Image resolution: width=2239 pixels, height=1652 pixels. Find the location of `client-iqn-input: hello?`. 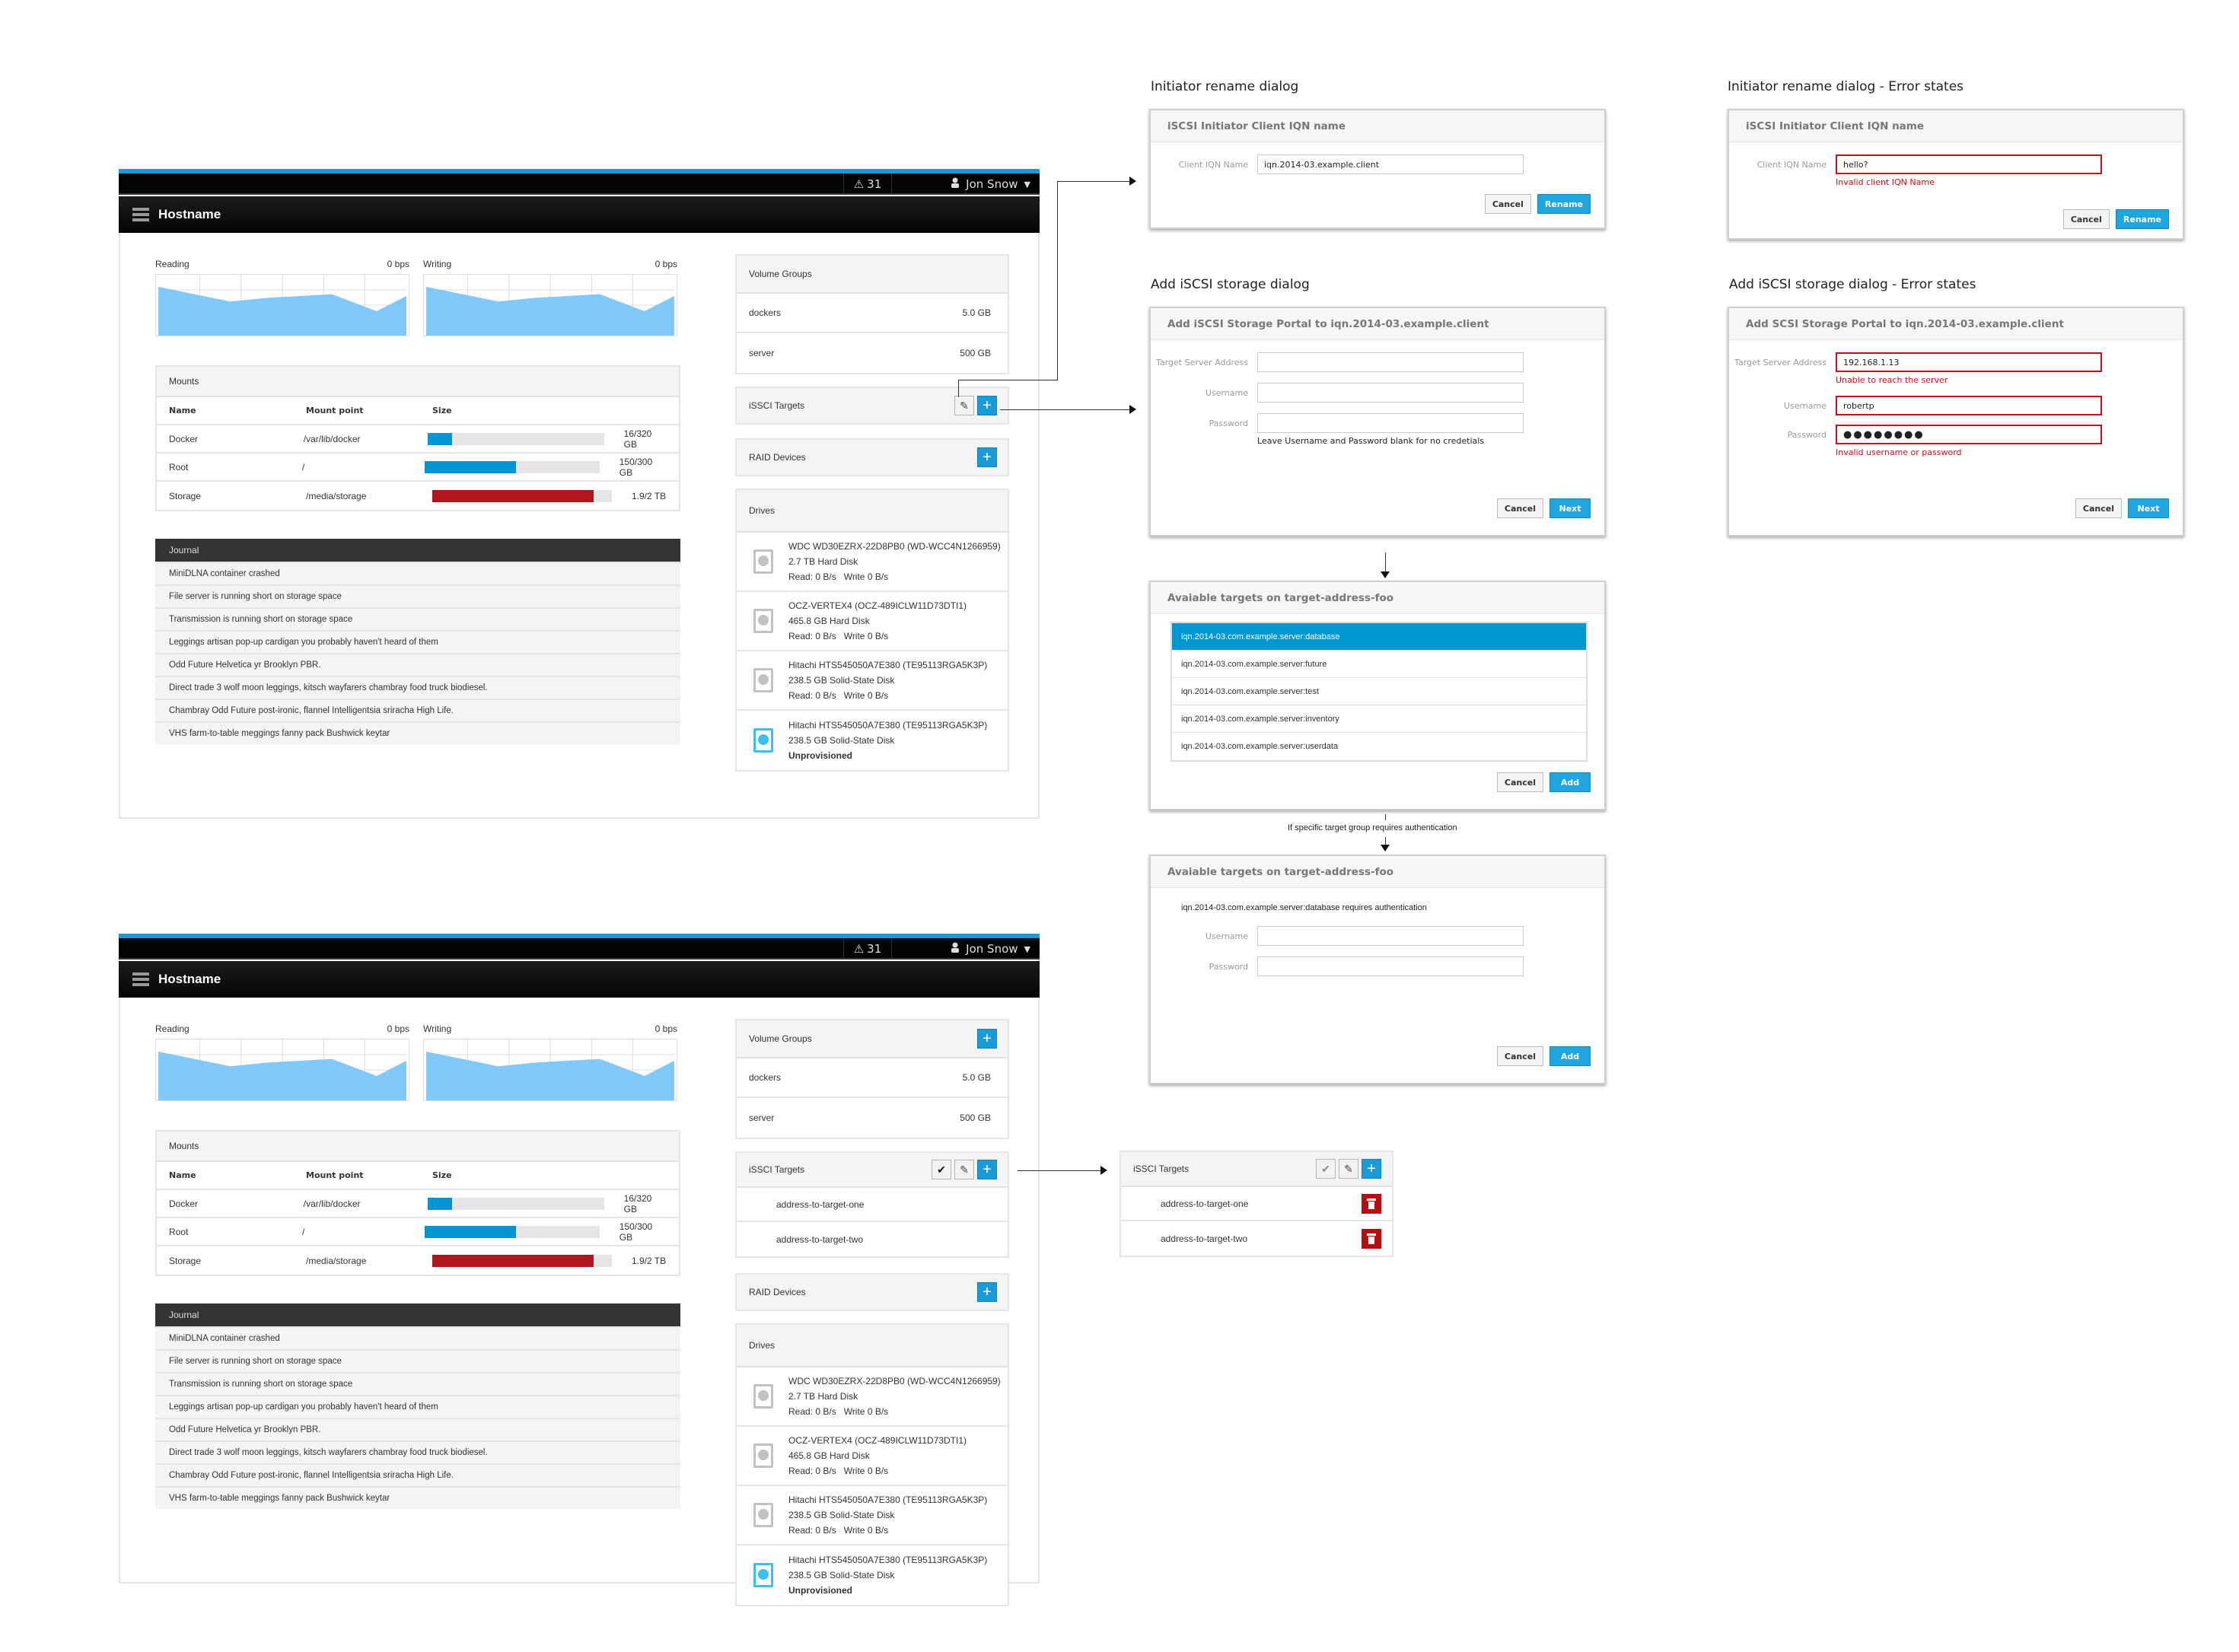

client-iqn-input: hello? is located at coordinates (1969, 164).